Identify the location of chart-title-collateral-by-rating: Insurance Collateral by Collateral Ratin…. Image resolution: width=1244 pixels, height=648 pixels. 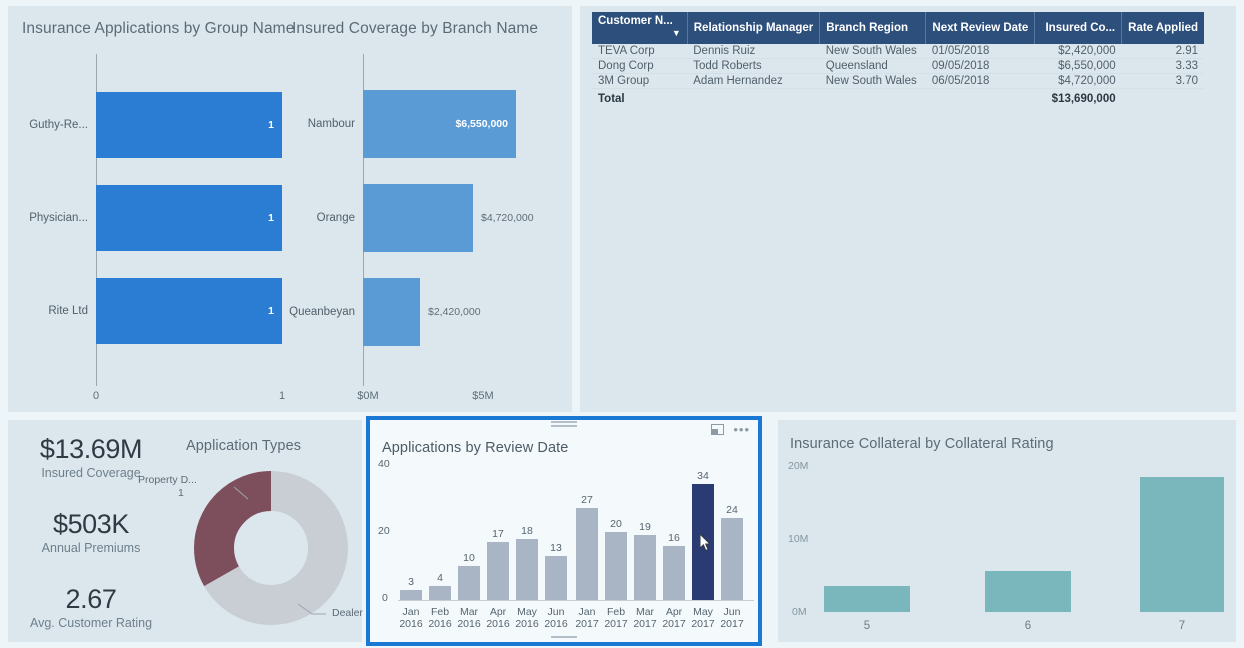
(922, 444).